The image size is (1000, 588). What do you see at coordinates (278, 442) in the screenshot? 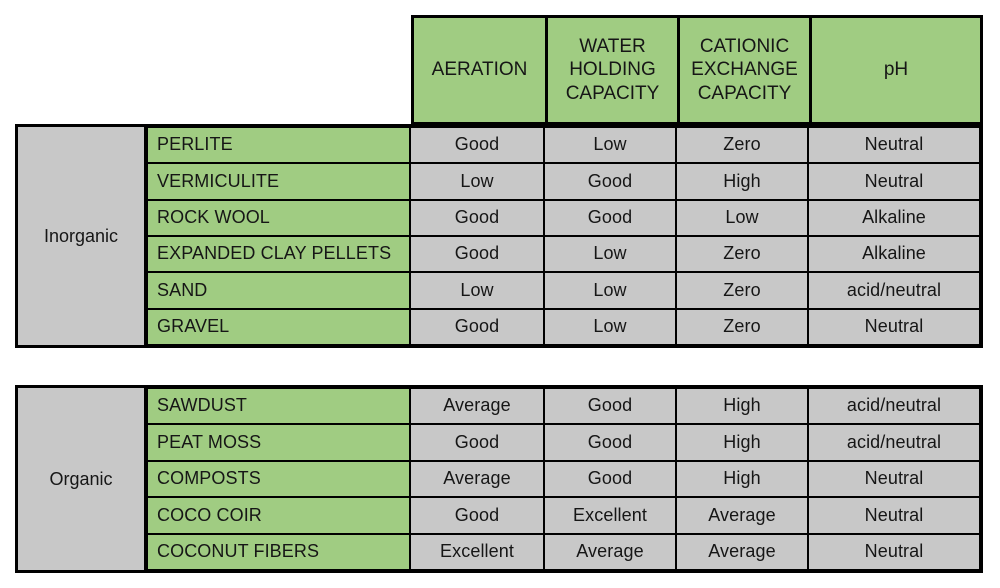
I see `cell-material: PEAT MOSS` at bounding box center [278, 442].